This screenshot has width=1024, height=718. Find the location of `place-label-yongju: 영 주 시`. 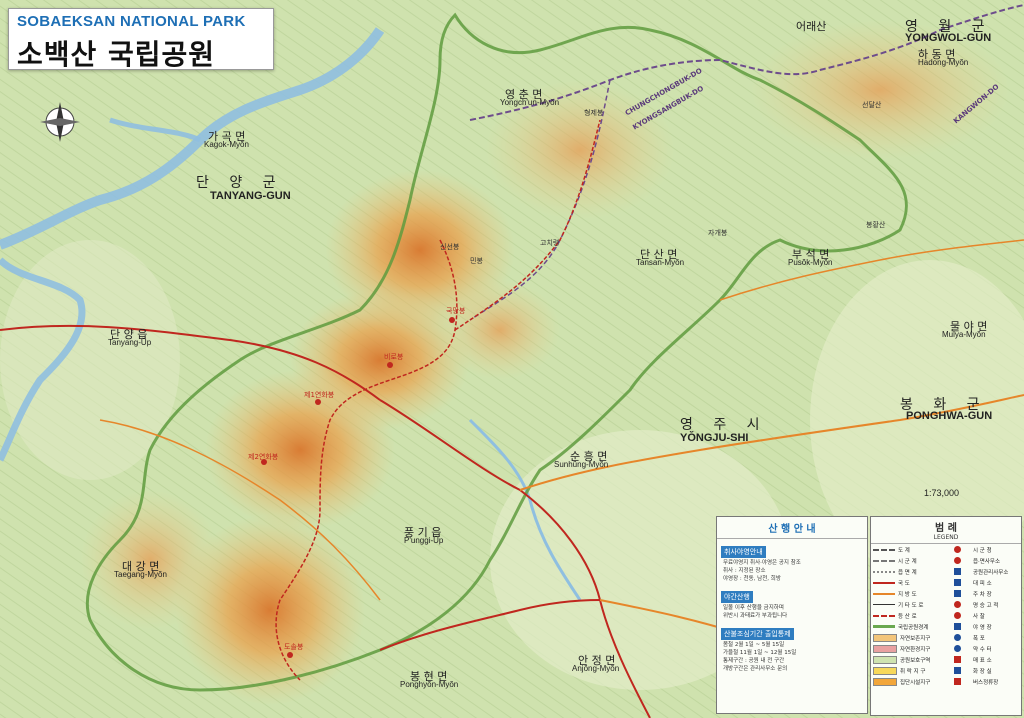

place-label-yongju: 영 주 시 is located at coordinates (724, 425).